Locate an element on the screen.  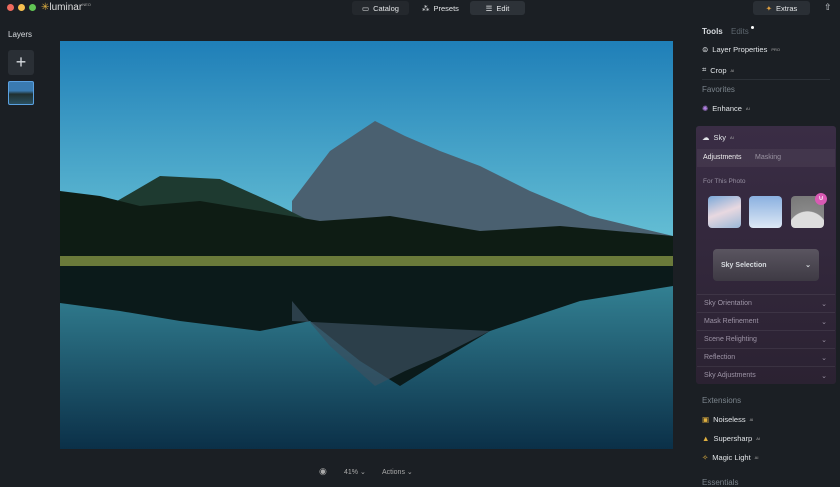
extras-icon: ✦ is located at coordinates (769, 8).